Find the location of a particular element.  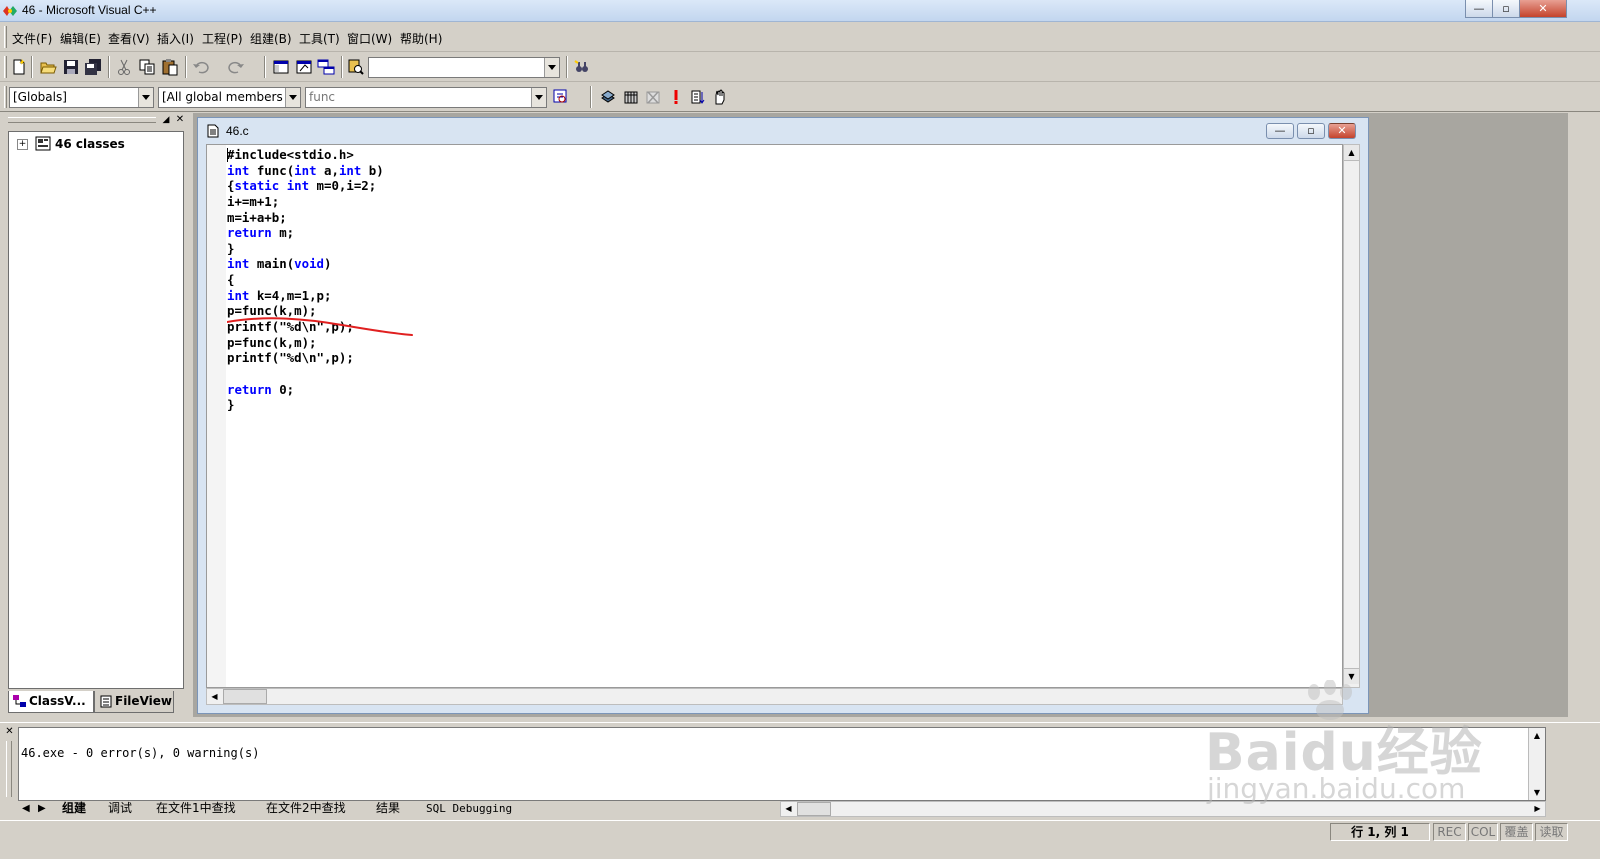

code-text: m=0,i=2; is located at coordinates (343, 186).